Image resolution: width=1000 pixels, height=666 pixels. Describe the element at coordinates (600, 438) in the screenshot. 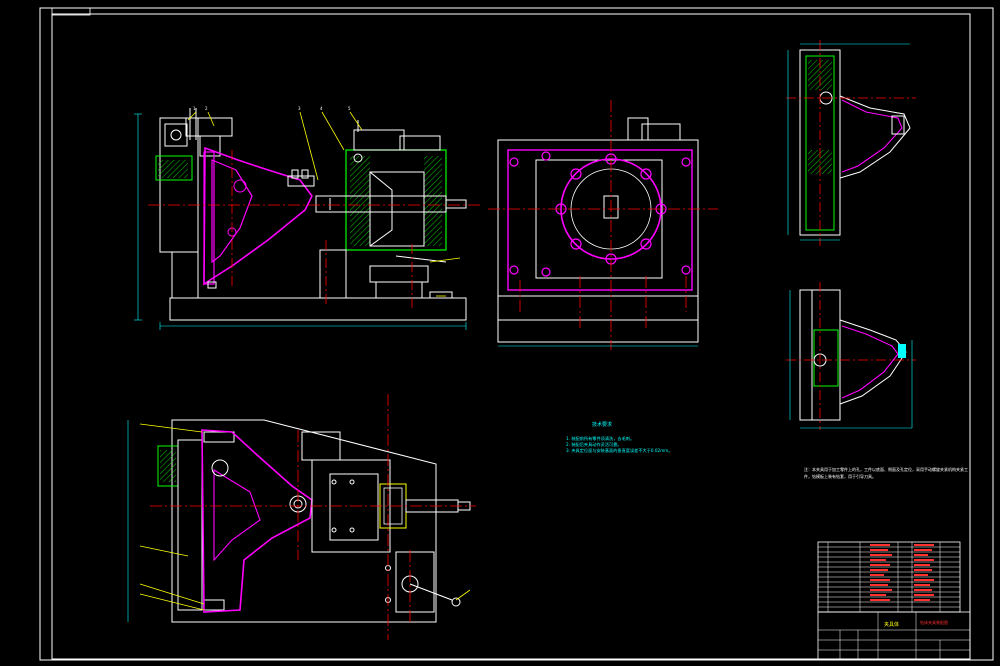

I see `tech-req-item-1: 1. 装配前所有零件须清洗，去毛刺。` at that location.